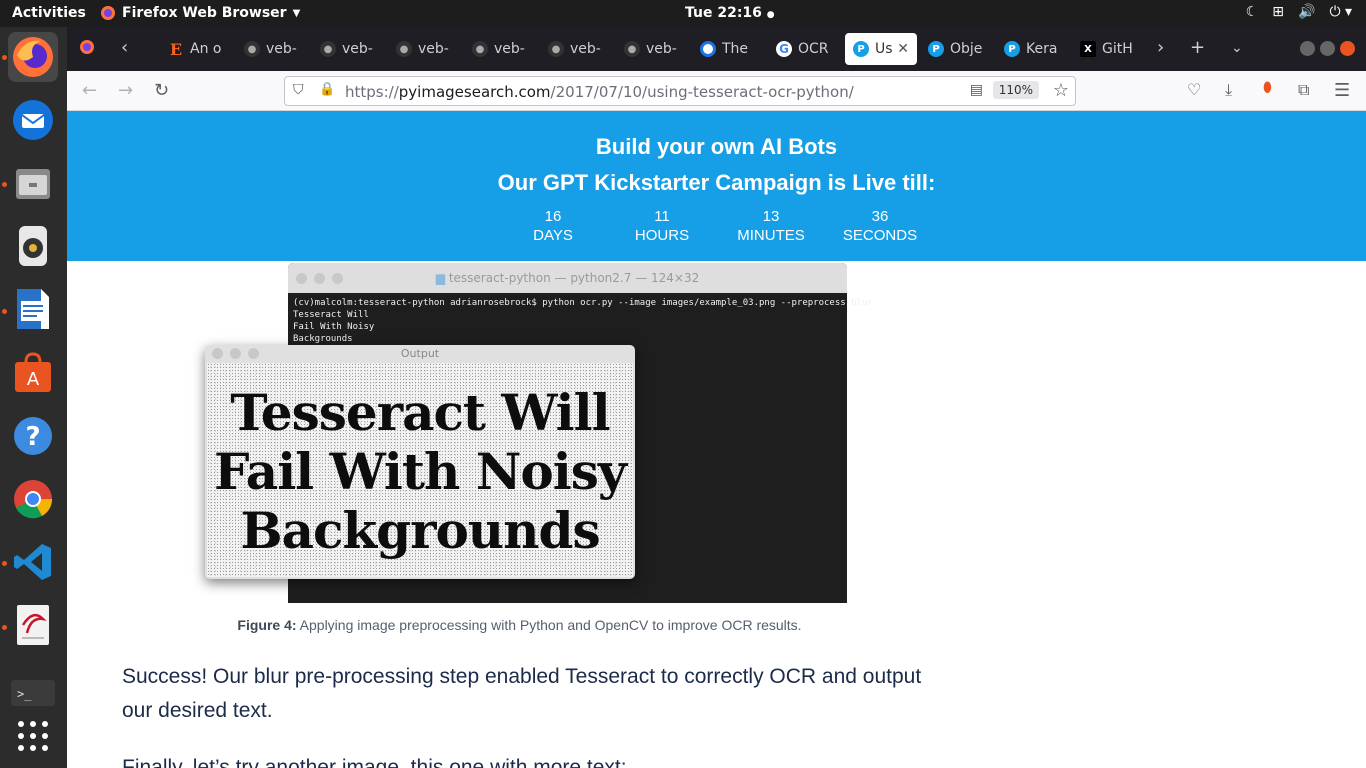 The image size is (1366, 768). I want to click on chrome-icon, so click(33, 499).